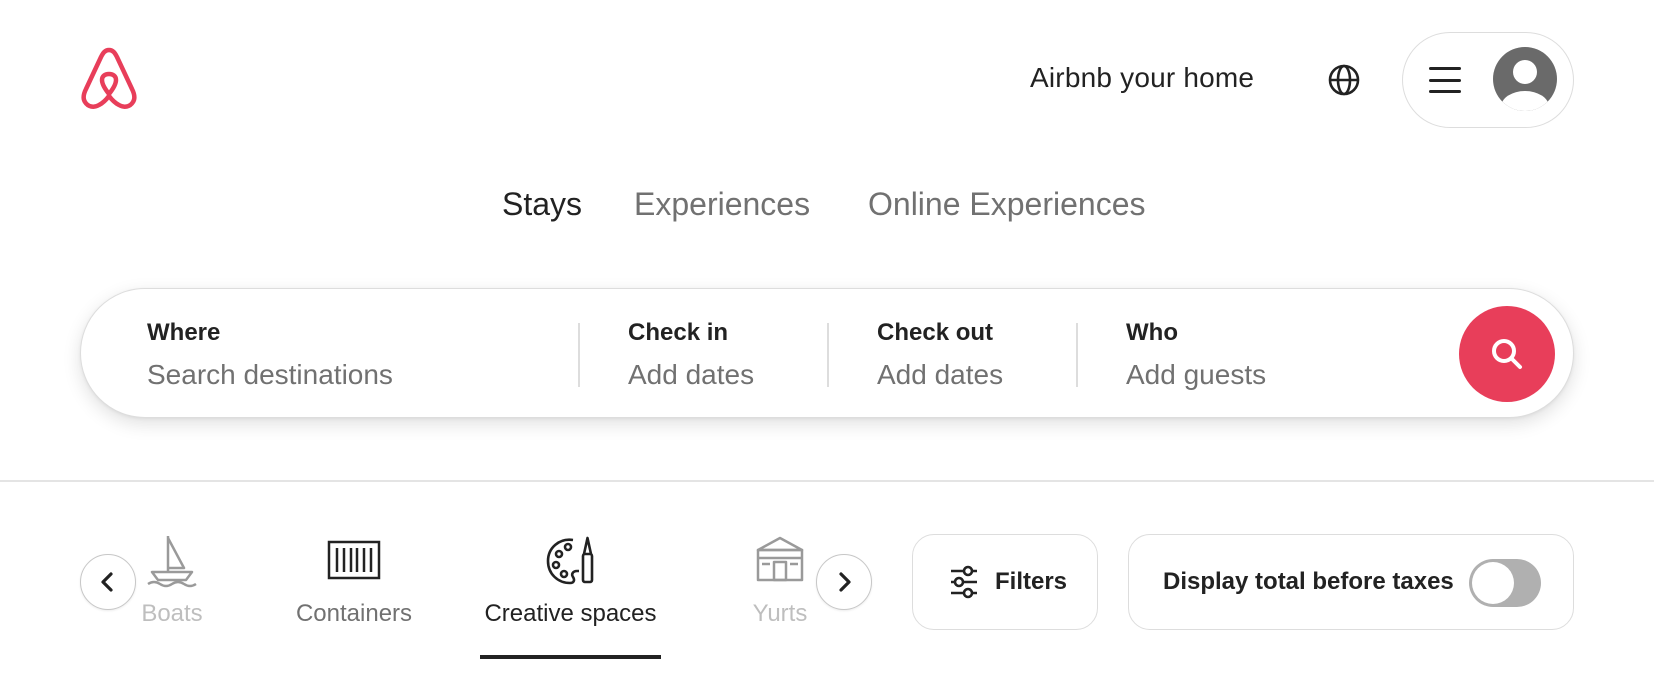 Image resolution: width=1654 pixels, height=688 pixels. Describe the element at coordinates (1006, 204) in the screenshot. I see `tab-online-experiences: Online Experiences` at that location.